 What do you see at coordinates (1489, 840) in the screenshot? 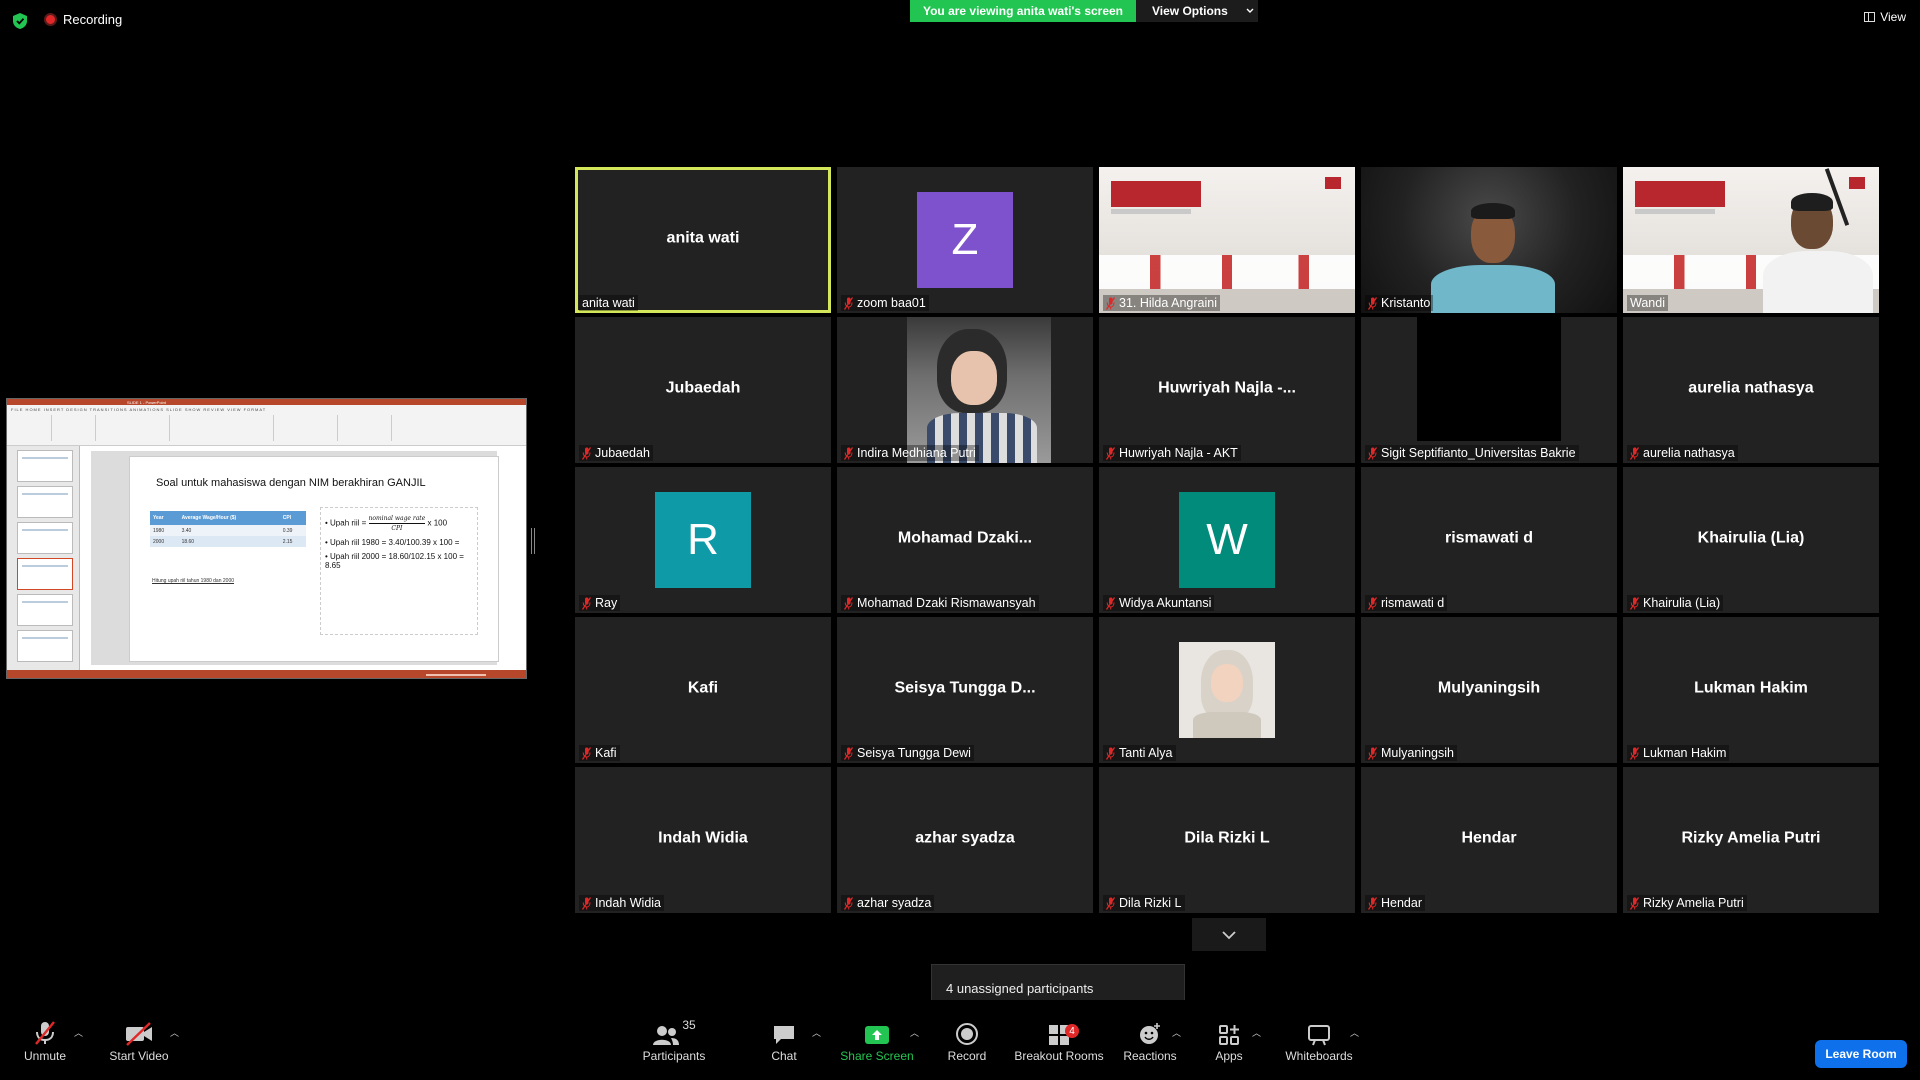
I see `participant-tile: Hendar Hendar` at bounding box center [1489, 840].